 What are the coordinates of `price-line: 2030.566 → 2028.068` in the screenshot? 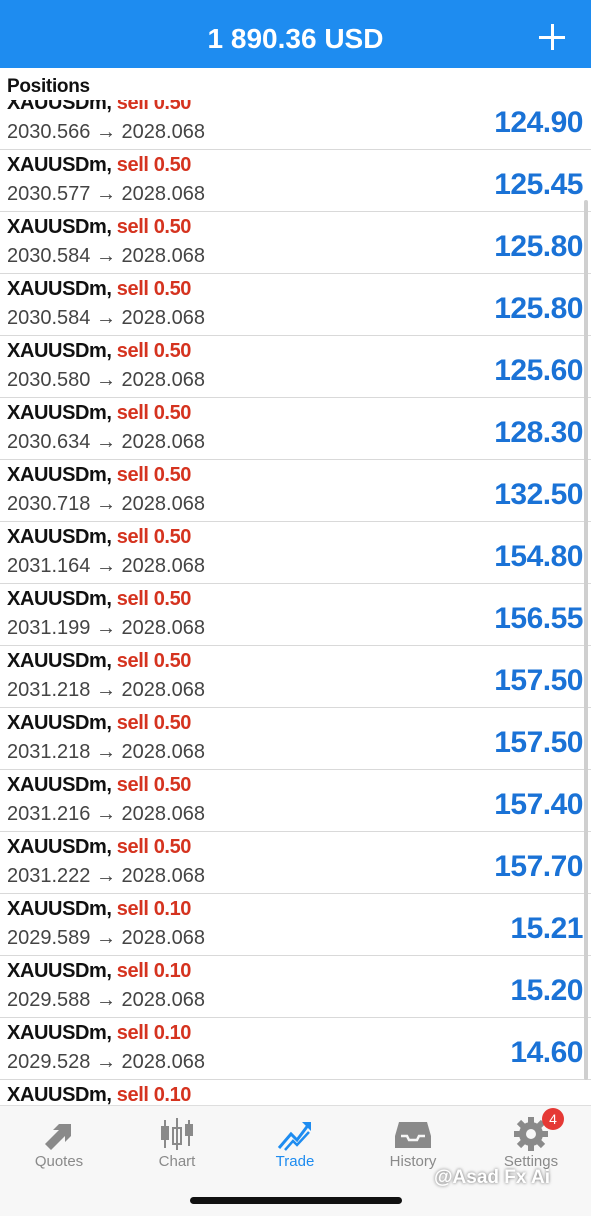 It's located at (106, 132).